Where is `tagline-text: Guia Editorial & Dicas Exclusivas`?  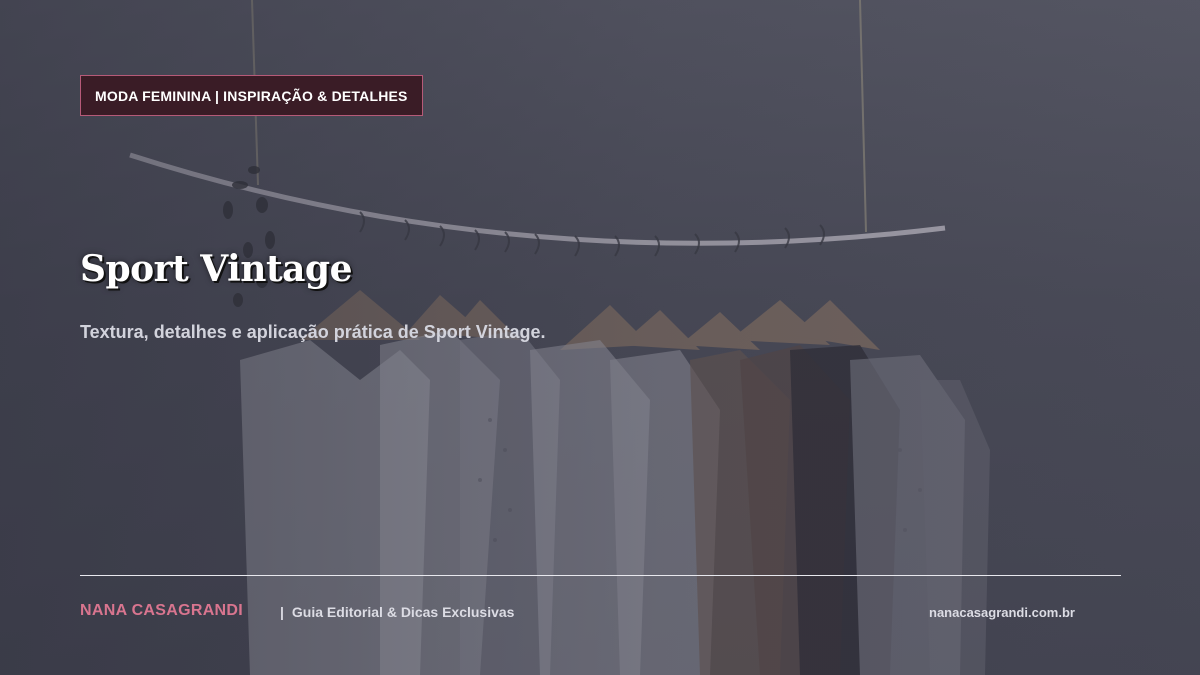
tagline-text: Guia Editorial & Dicas Exclusivas is located at coordinates (403, 612).